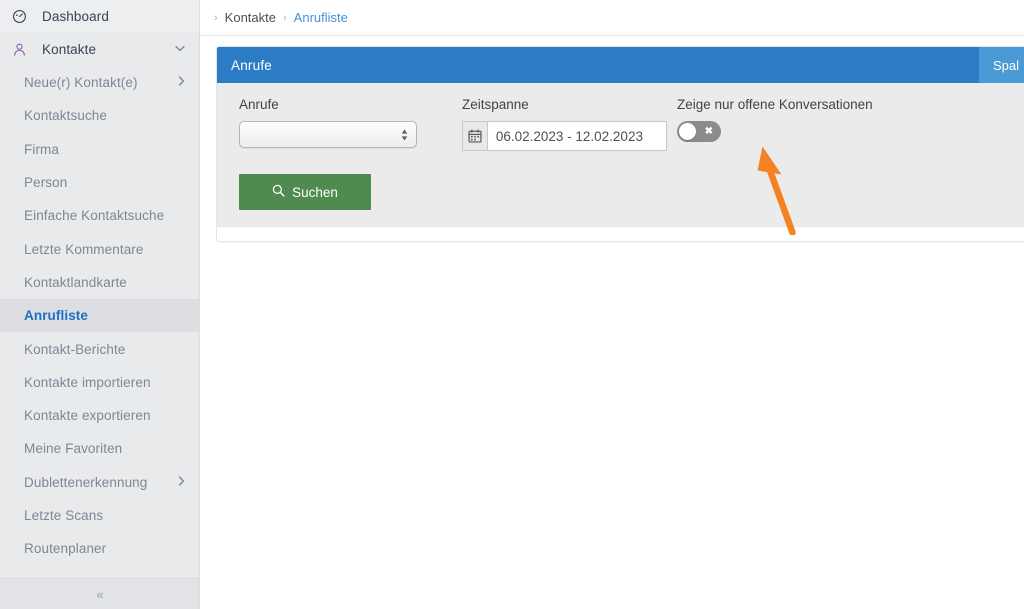 The image size is (1024, 609). Describe the element at coordinates (708, 131) in the screenshot. I see `toggle-off-icon: ✖` at that location.